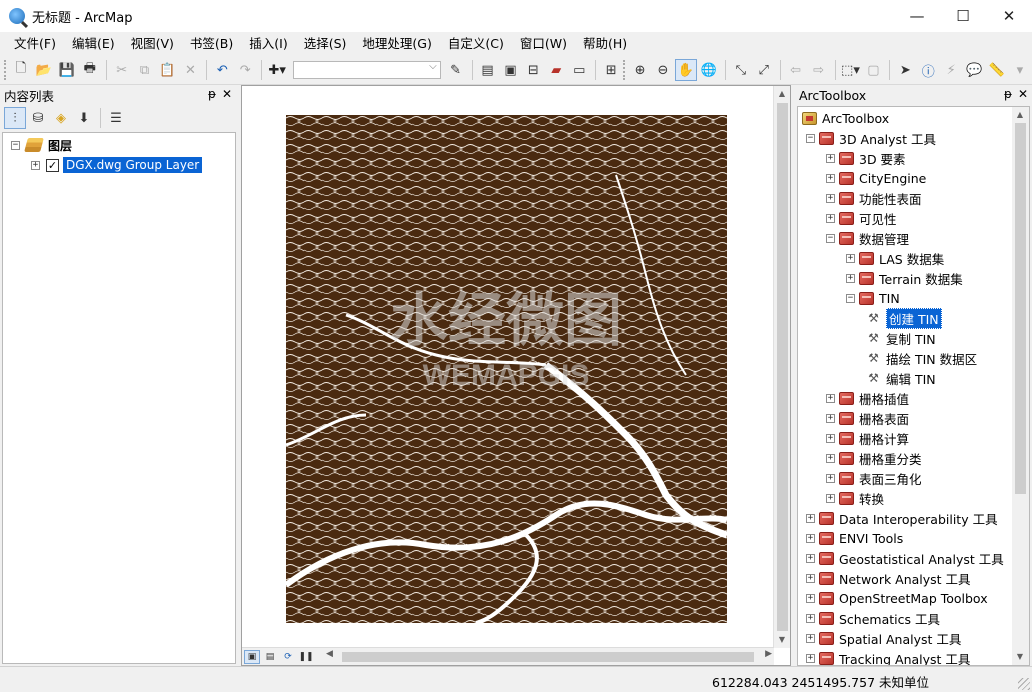 The image size is (1032, 692). I want to click on minimize-button: —, so click(917, 16).